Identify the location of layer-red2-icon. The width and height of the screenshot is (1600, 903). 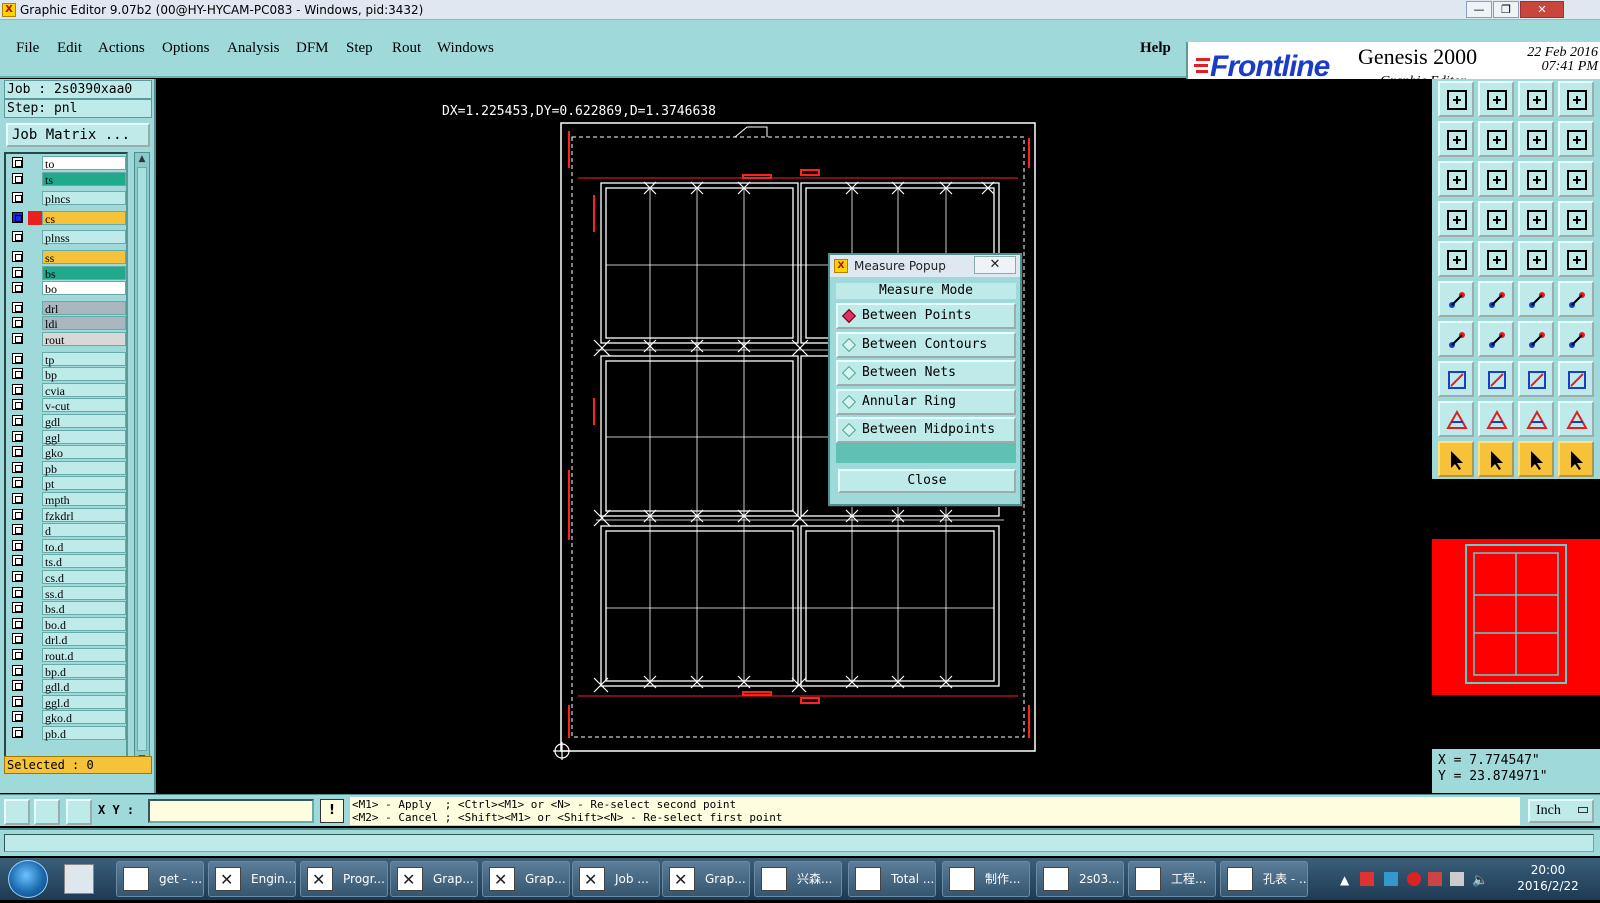
(1576, 219).